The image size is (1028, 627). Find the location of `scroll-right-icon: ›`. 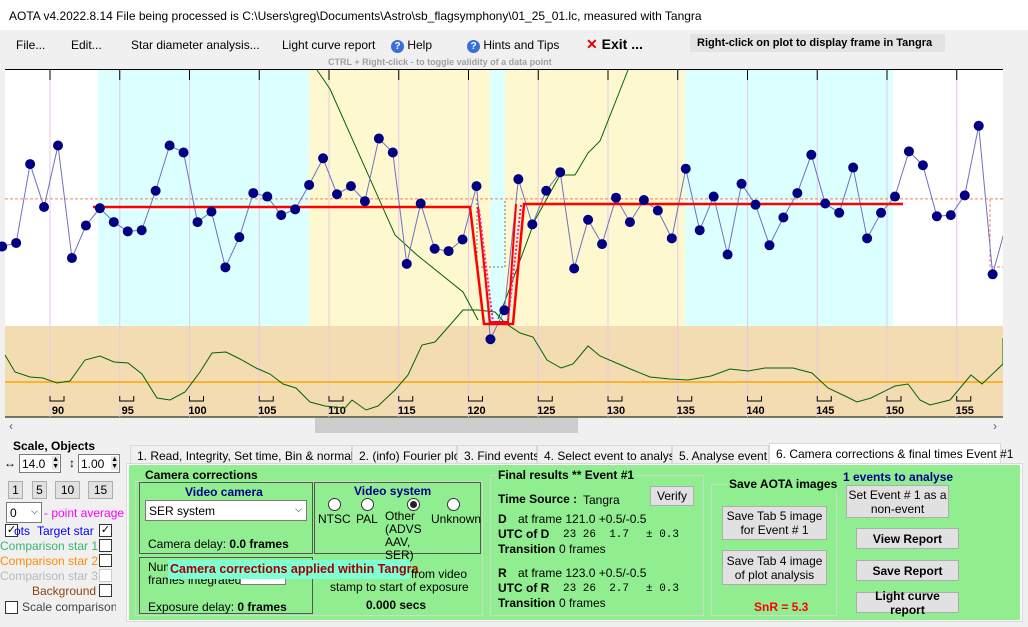

scroll-right-icon: › is located at coordinates (995, 426).